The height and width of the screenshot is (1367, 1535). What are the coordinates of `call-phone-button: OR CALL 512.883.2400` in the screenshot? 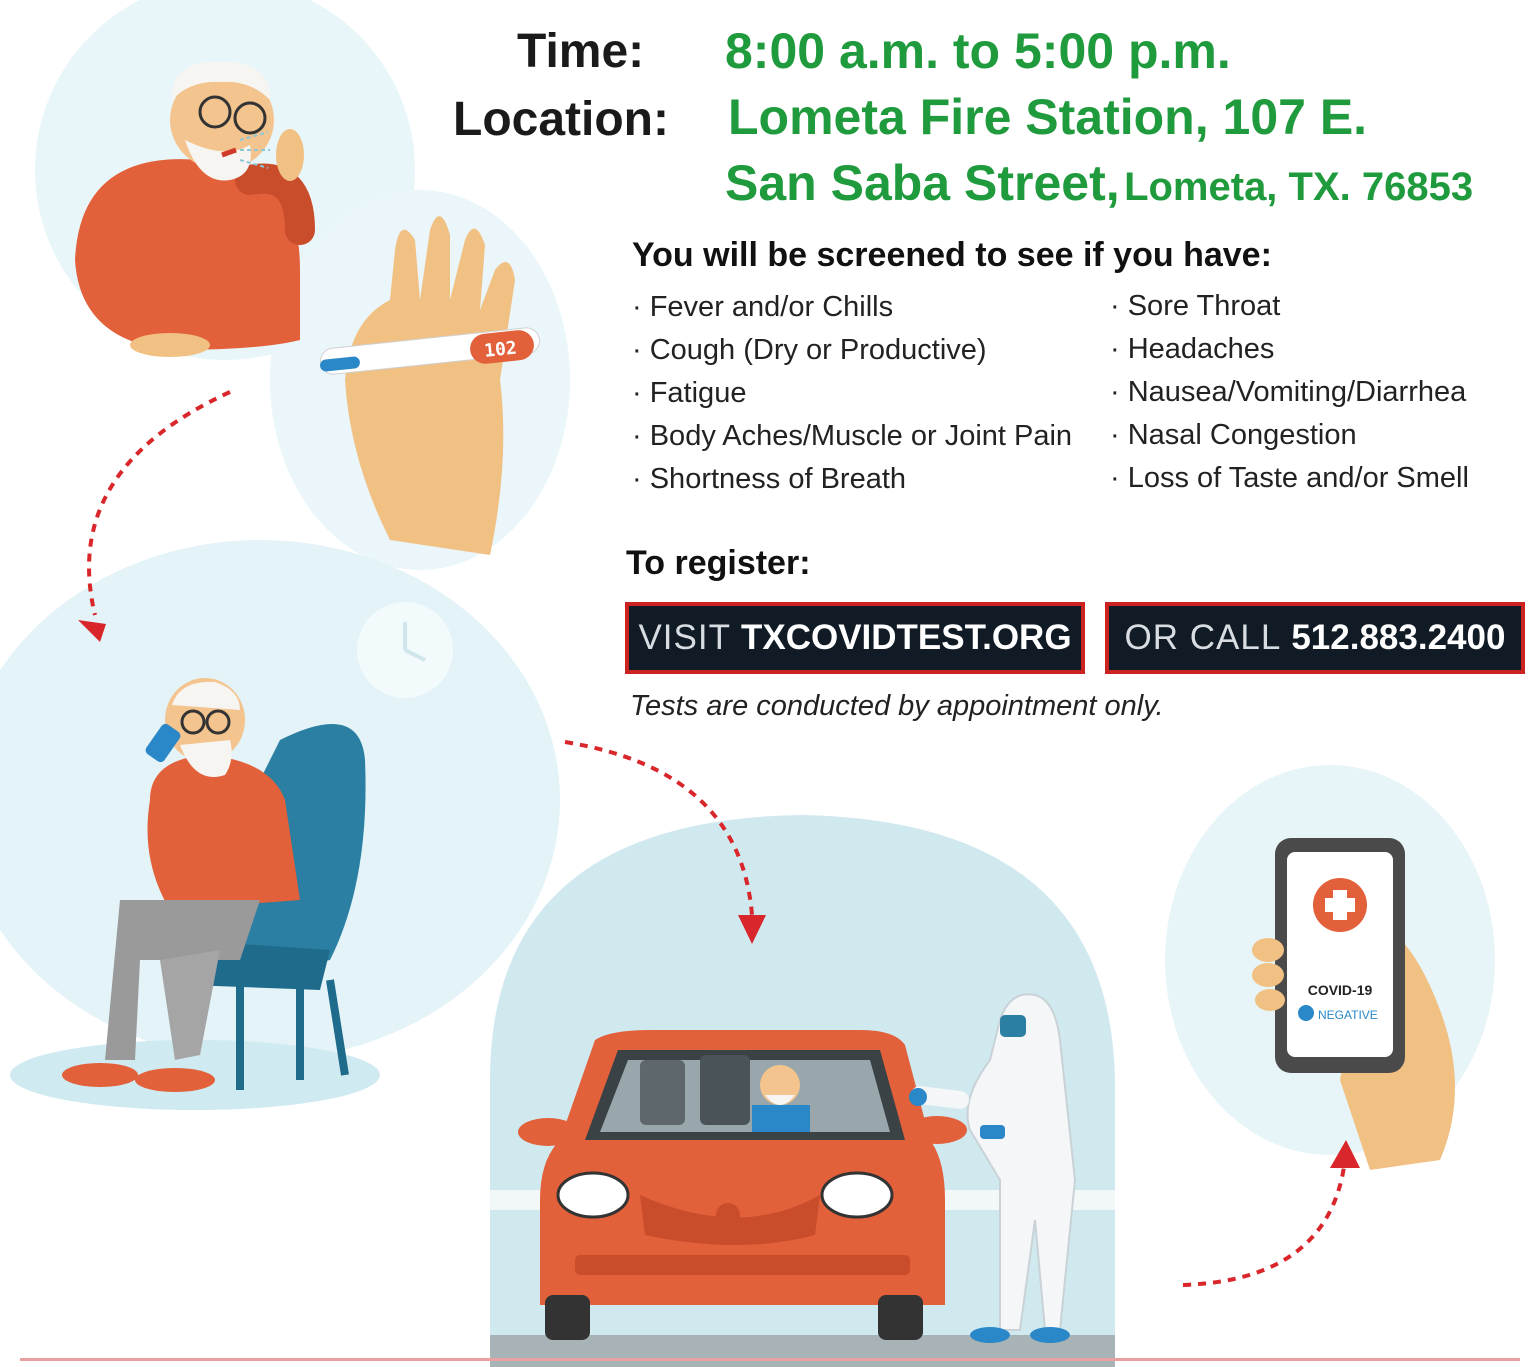 It's located at (1315, 638).